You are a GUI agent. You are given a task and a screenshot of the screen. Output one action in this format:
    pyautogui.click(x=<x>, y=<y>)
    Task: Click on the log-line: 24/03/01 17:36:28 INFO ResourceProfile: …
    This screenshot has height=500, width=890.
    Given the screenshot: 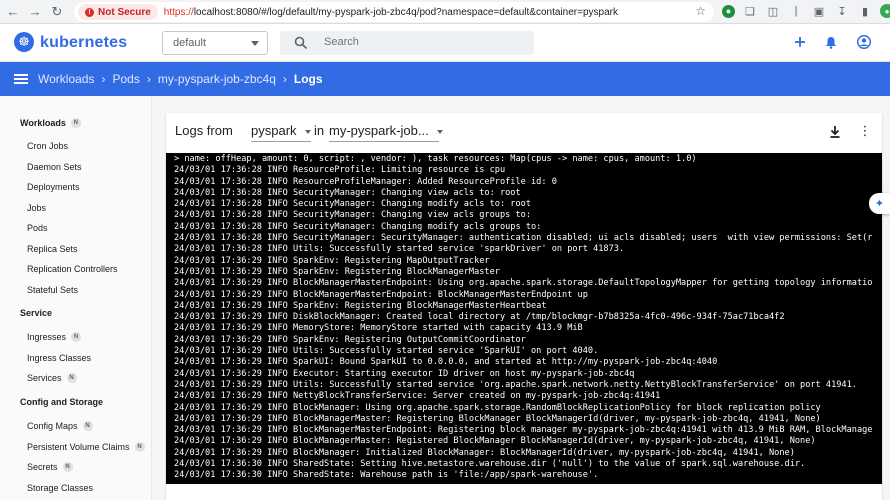 What is the action you would take?
    pyautogui.click(x=340, y=170)
    